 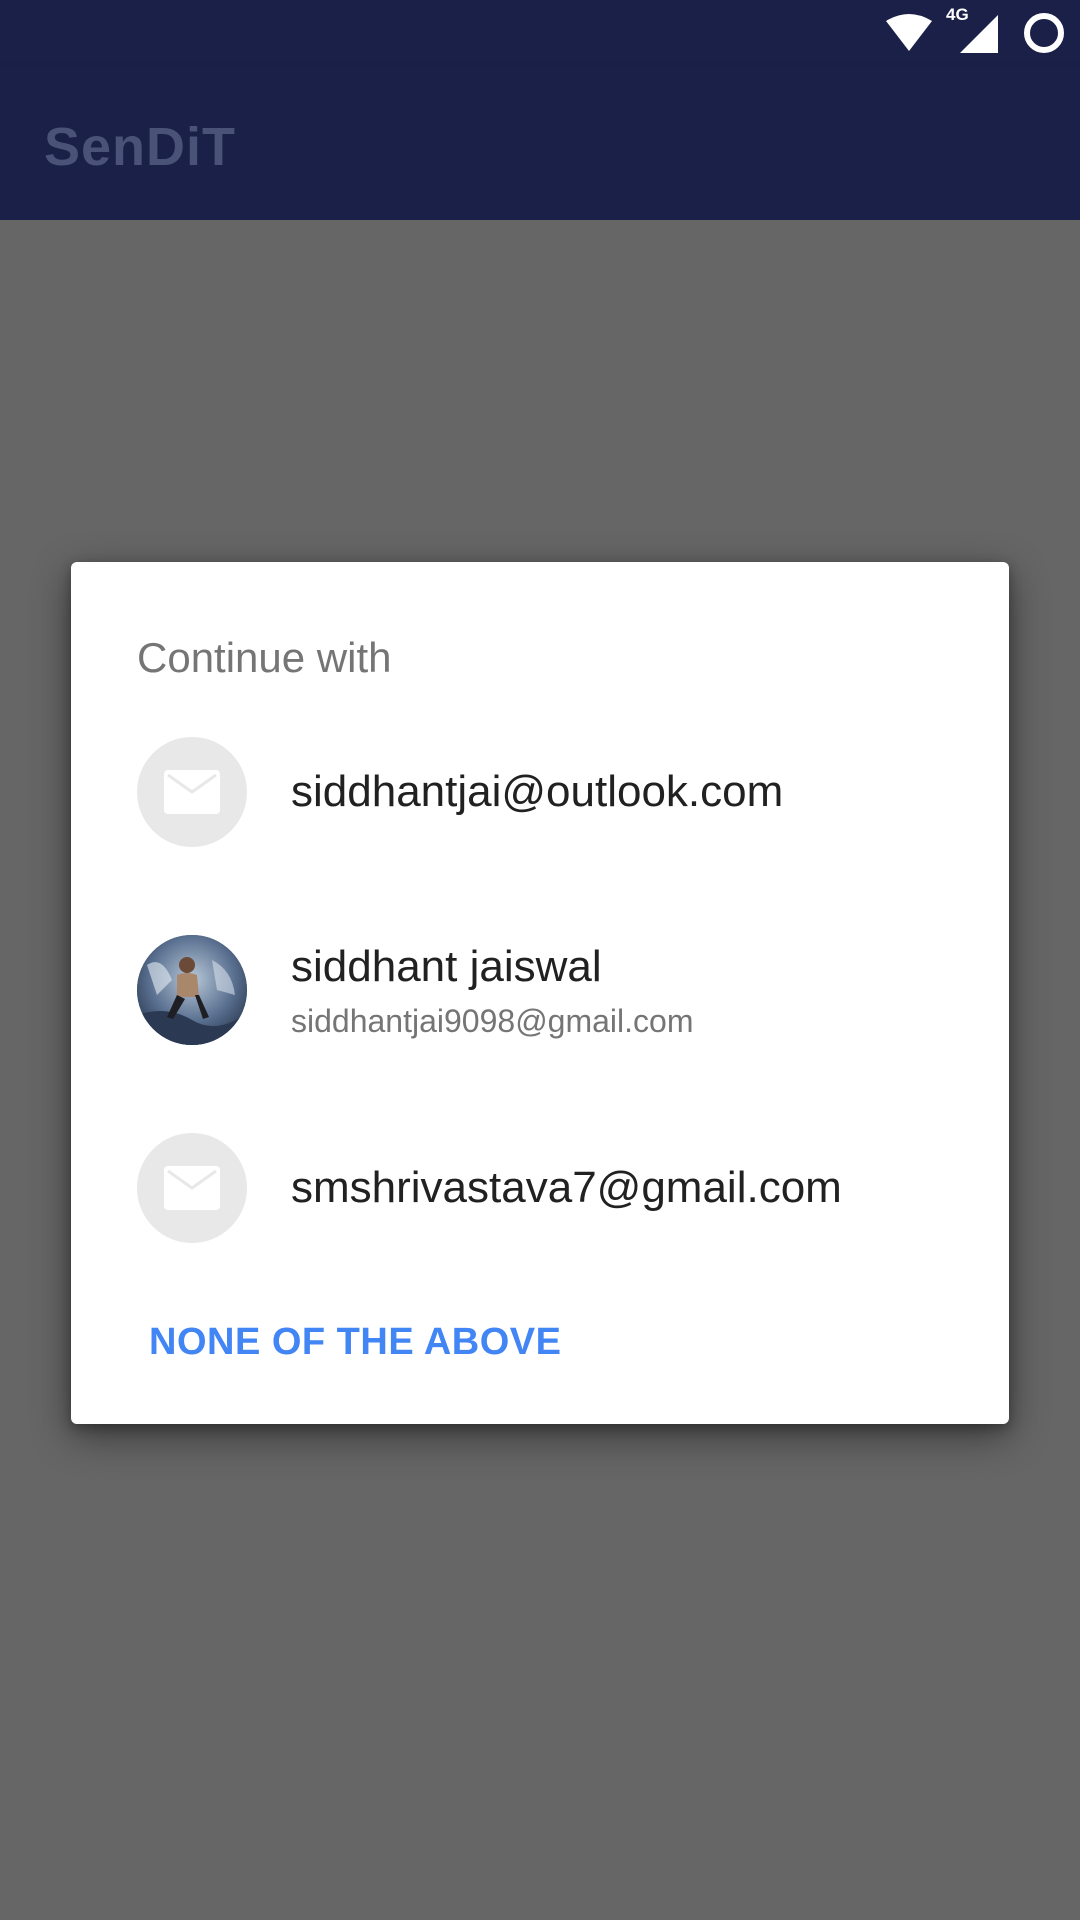 I want to click on status-bar: 4G, so click(x=540, y=33).